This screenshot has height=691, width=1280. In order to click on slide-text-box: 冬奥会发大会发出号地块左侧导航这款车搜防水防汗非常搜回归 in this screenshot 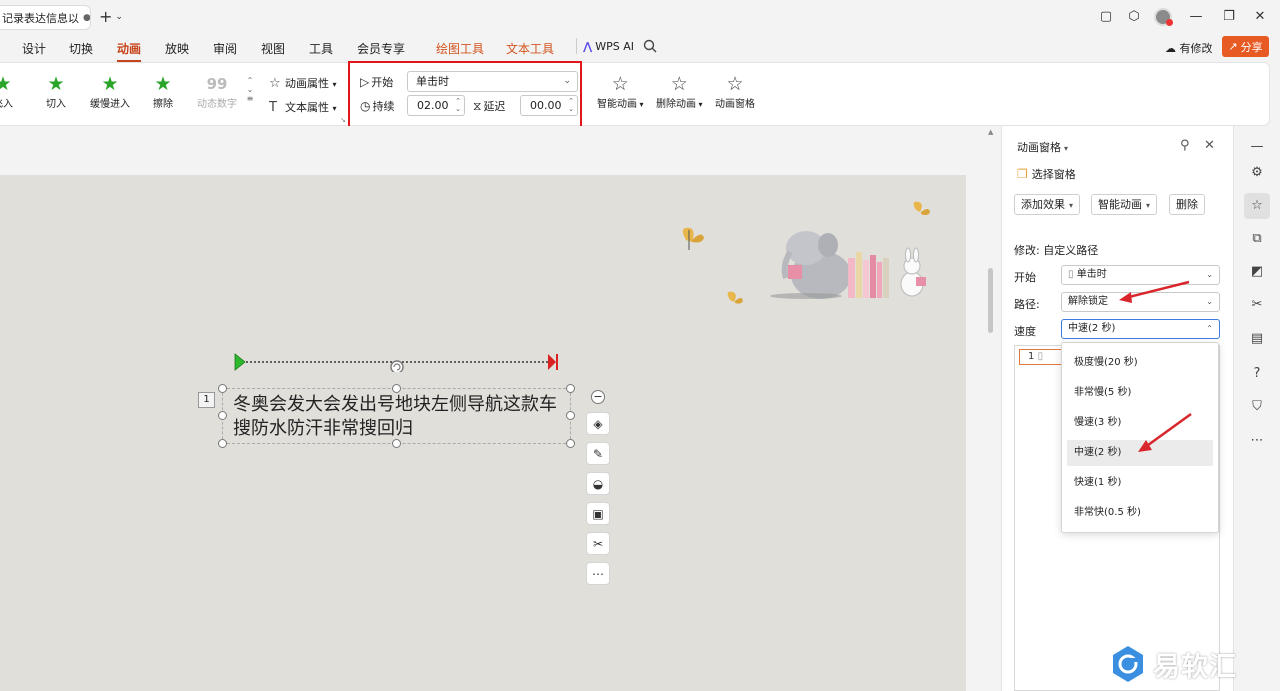, I will do `click(396, 416)`.